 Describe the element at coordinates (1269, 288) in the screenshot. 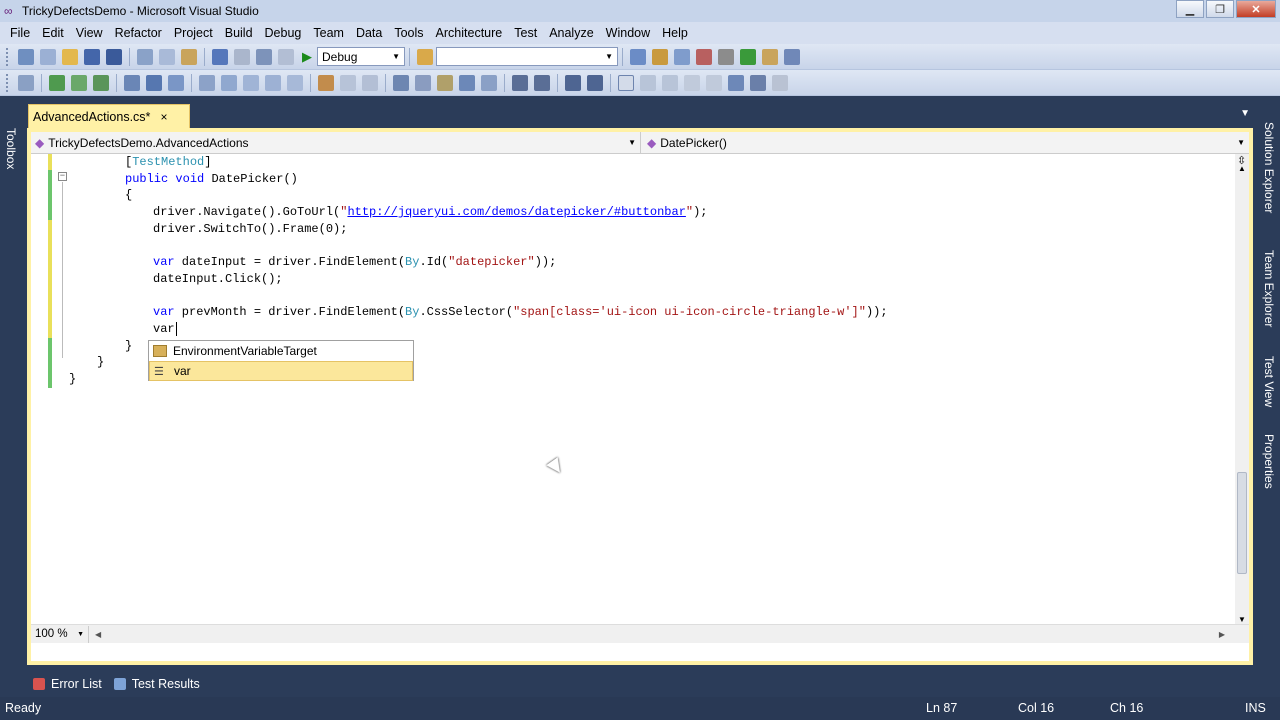

I see `team-explorer-tab: Team Explorer` at that location.